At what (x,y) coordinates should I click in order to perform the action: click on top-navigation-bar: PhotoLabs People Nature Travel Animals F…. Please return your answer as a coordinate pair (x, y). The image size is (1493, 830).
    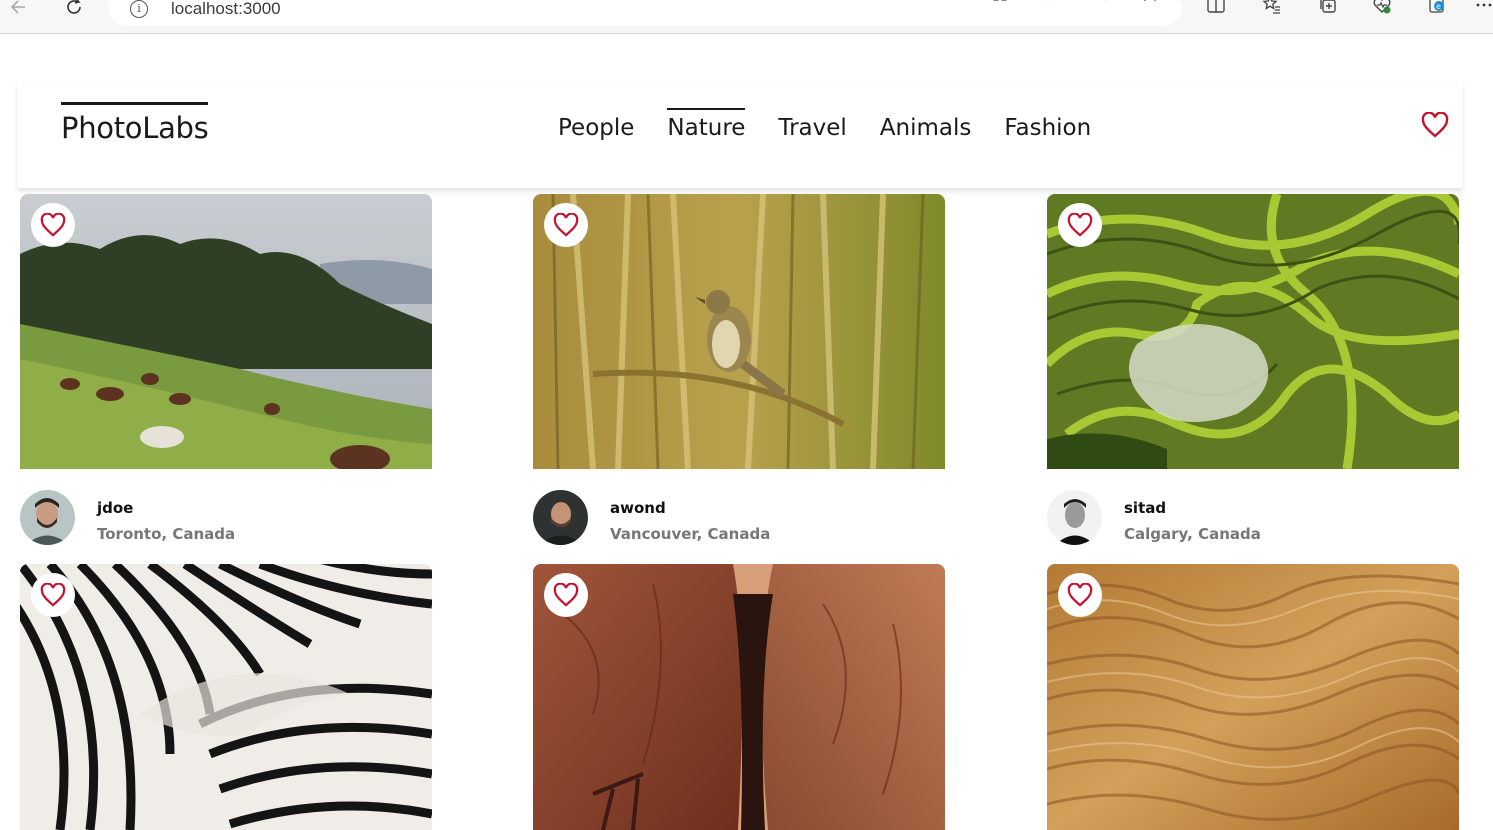
    Looking at the image, I should click on (740, 135).